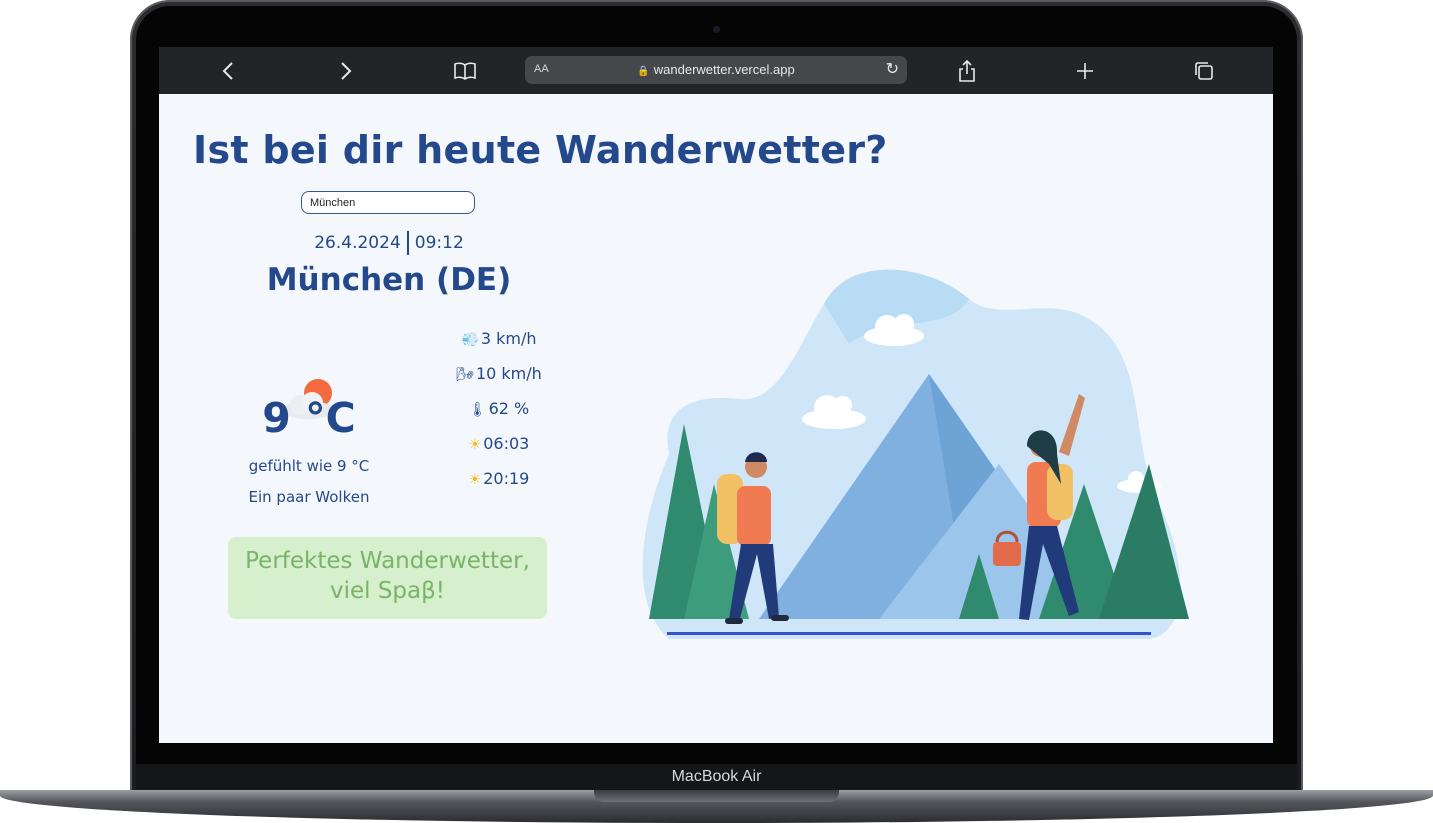  I want to click on tabs-icon, so click(1204, 71).